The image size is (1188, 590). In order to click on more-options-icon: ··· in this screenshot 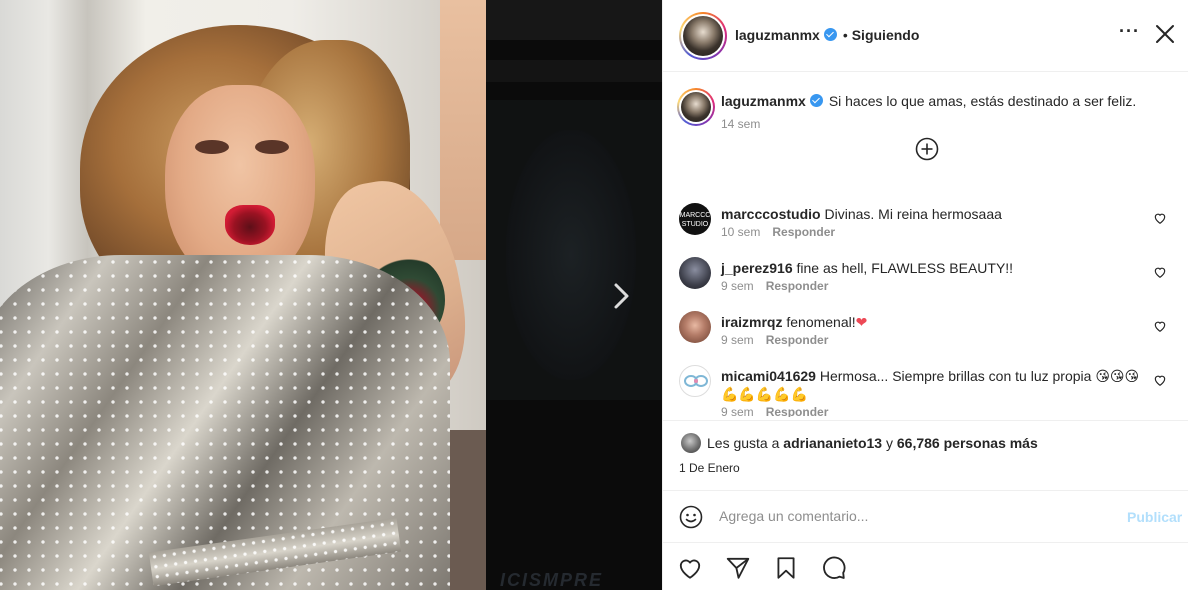, I will do `click(1129, 31)`.